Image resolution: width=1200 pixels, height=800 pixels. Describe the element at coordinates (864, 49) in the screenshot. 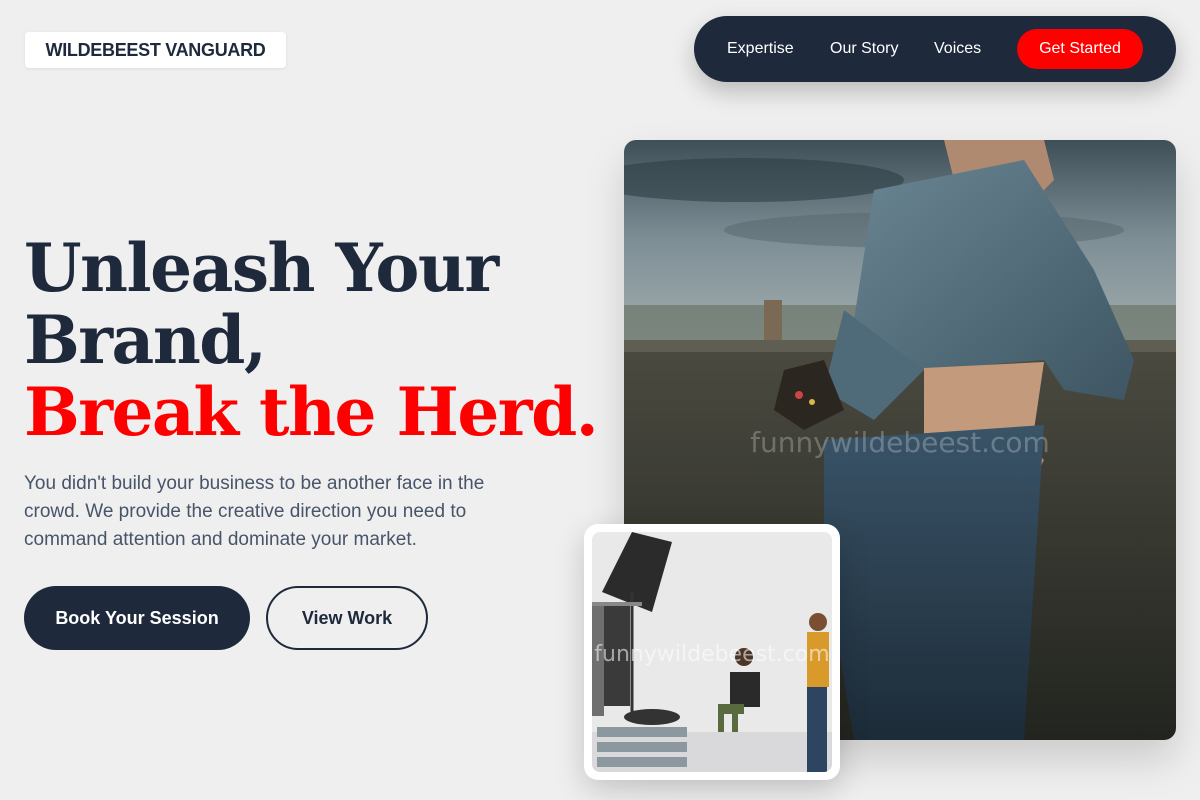

I see `nav-link-our-story: Our Story` at that location.